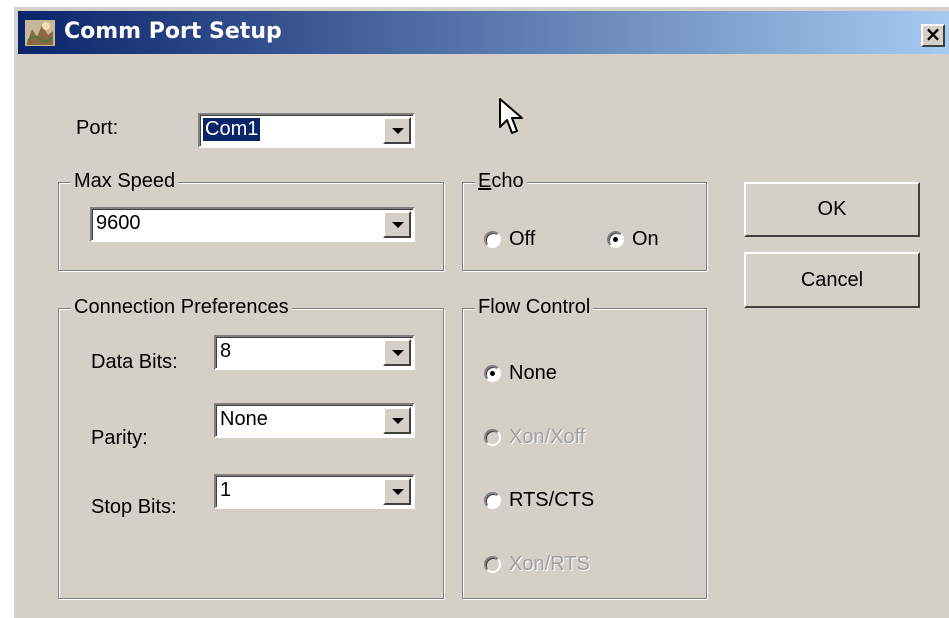  Describe the element at coordinates (485, 181) in the screenshot. I see `echo-accelerator: E` at that location.